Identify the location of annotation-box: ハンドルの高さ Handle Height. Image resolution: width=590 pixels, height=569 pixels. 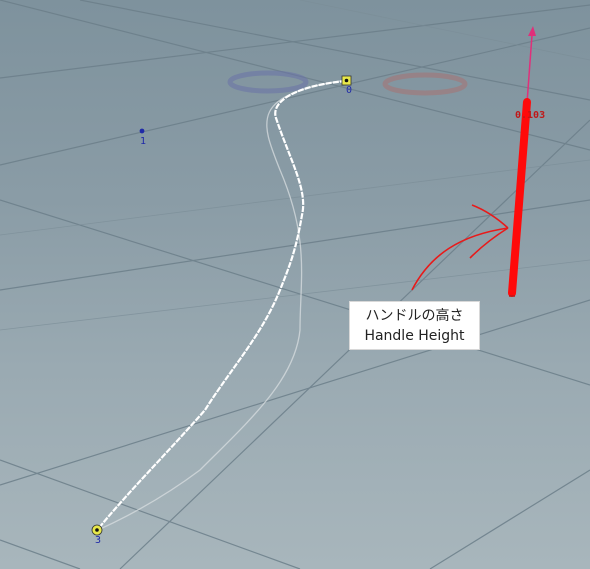
(414, 325).